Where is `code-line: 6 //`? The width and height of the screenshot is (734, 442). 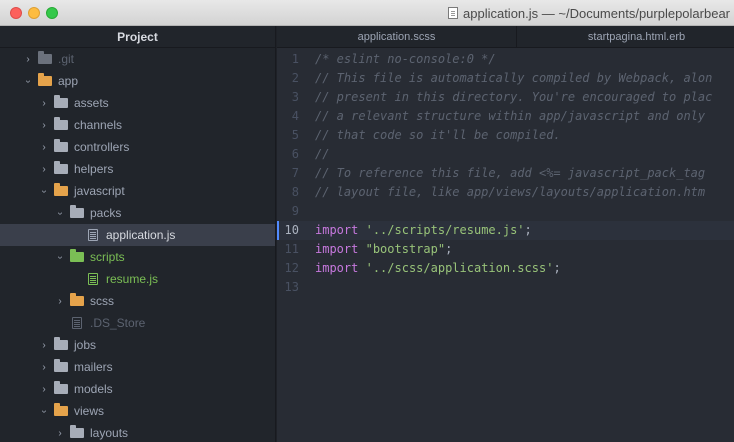
code-line: 6 // is located at coordinates (505, 154).